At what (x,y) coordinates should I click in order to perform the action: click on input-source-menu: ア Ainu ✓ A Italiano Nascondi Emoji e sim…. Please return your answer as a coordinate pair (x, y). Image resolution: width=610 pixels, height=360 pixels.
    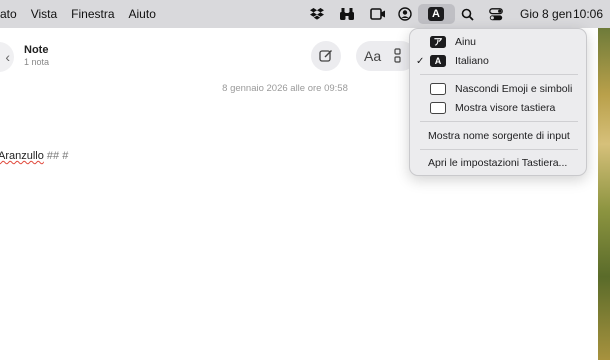
    Looking at the image, I should click on (498, 102).